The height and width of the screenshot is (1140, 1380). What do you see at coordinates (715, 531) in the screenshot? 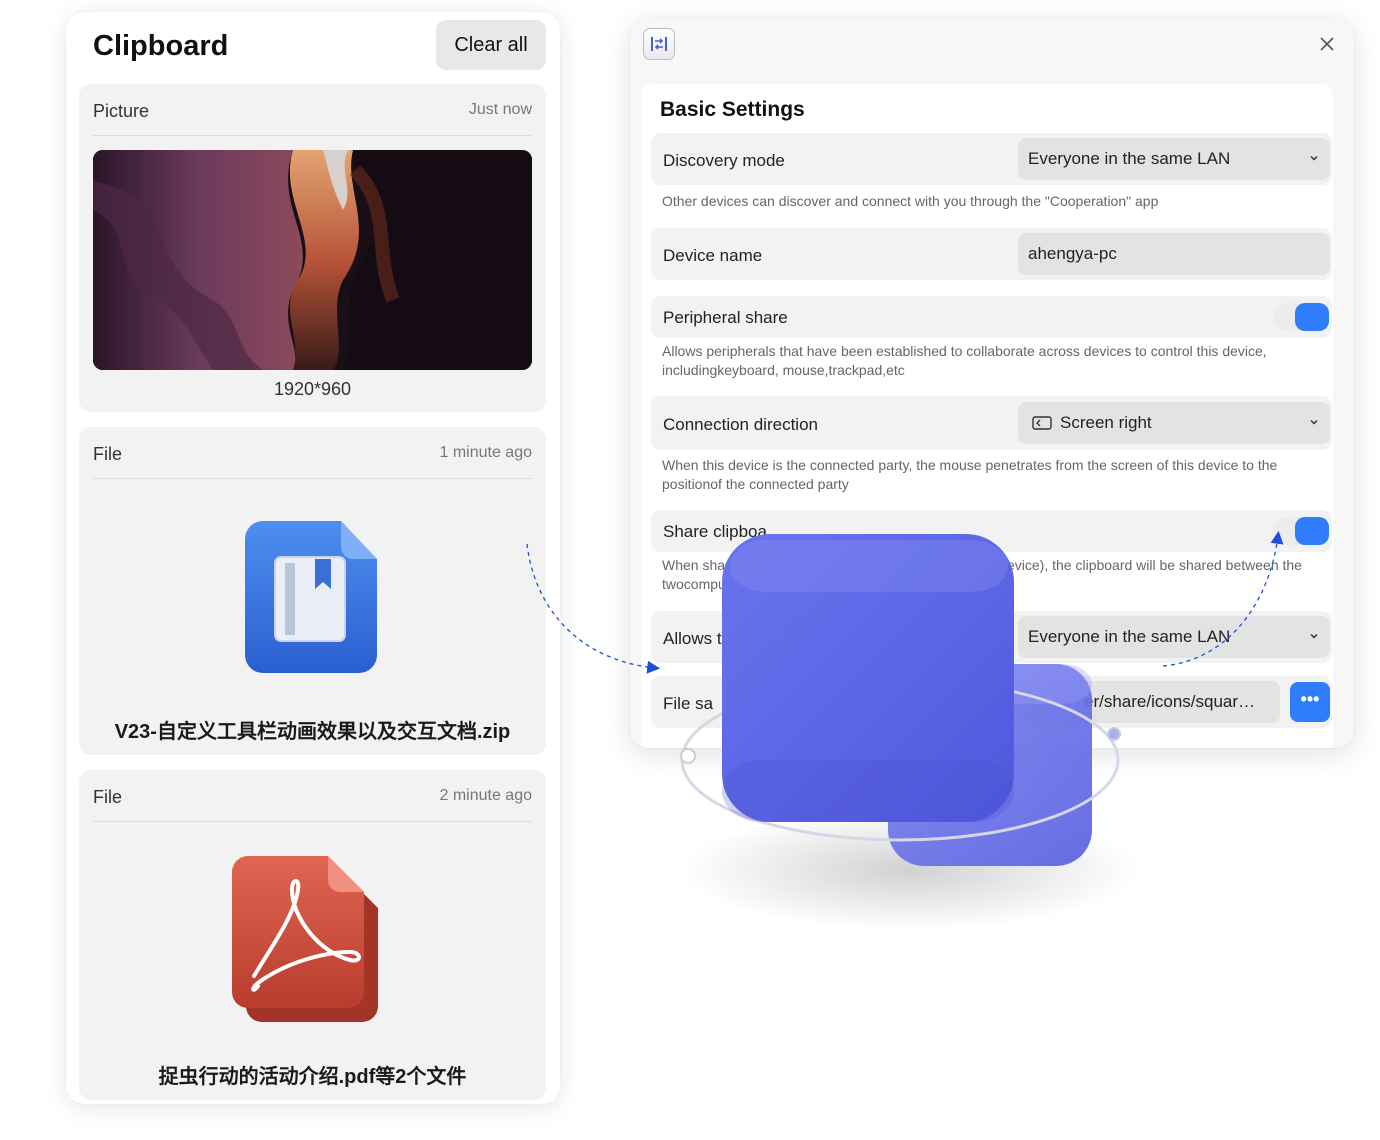
I see `share-clipboard-label: Share clipboa` at bounding box center [715, 531].